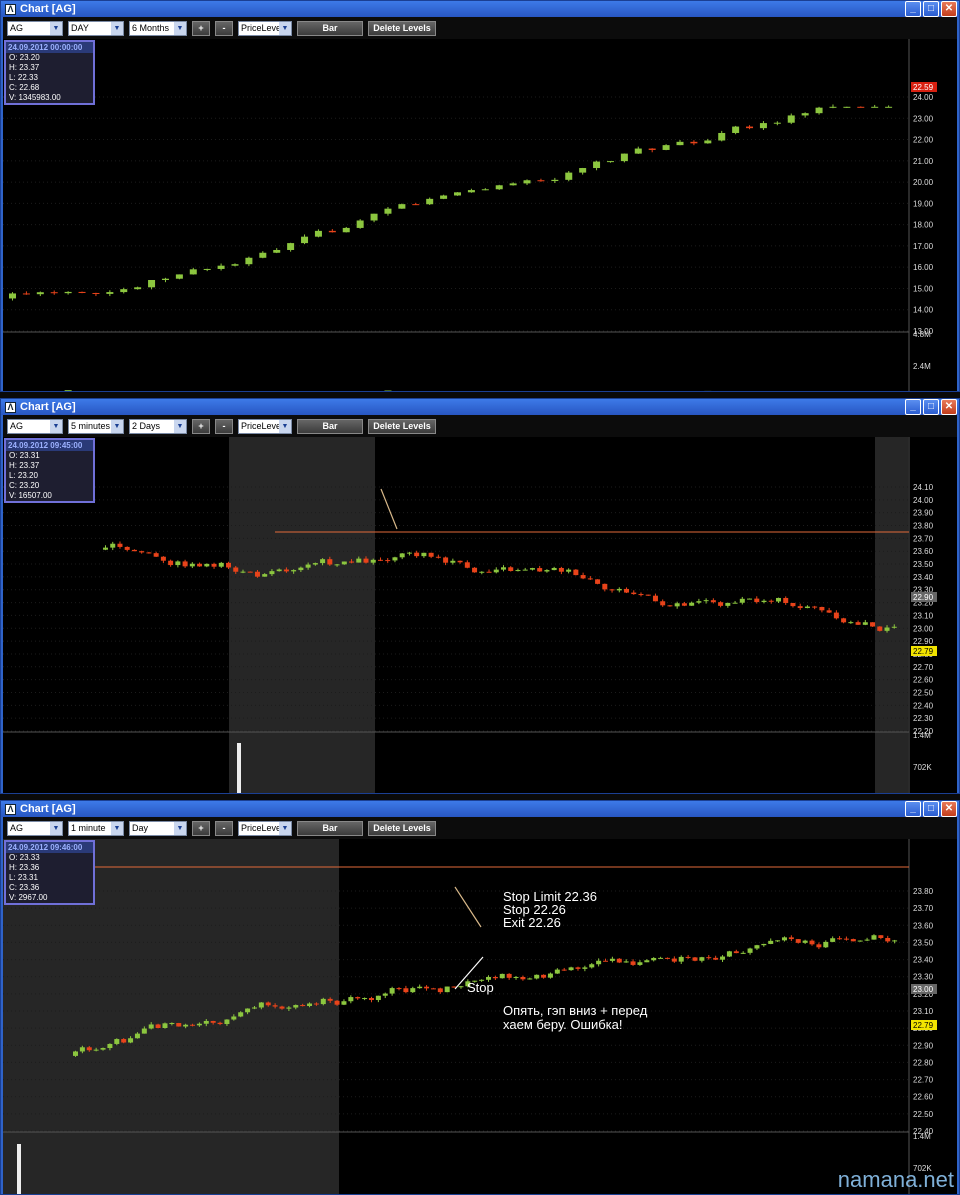 Image resolution: width=960 pixels, height=1195 pixels. What do you see at coordinates (151, 28) in the screenshot?
I see `range-value: 6 Months` at bounding box center [151, 28].